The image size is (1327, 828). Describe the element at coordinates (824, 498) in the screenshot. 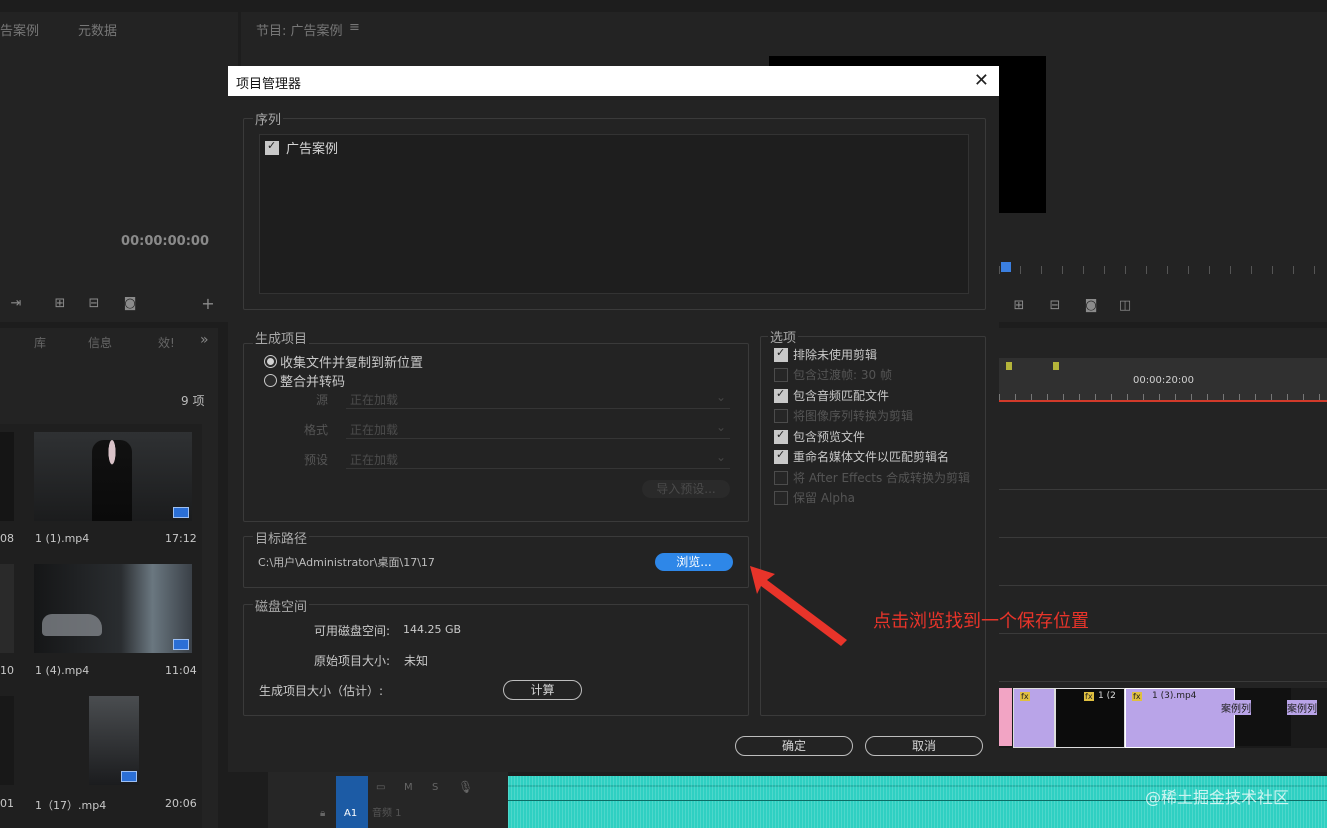

I see `preserve-alpha-label: 保留 Alpha` at that location.